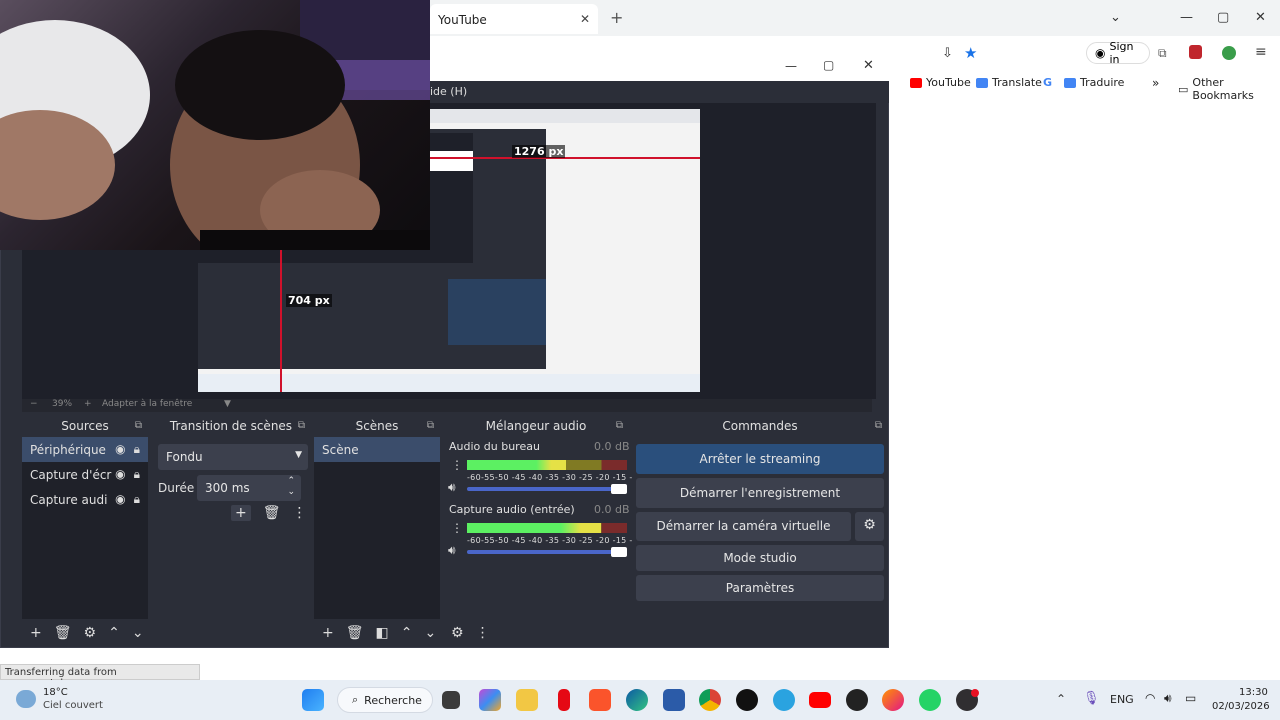 The height and width of the screenshot is (720, 1280). I want to click on battery-icon: ▭, so click(1190, 698).